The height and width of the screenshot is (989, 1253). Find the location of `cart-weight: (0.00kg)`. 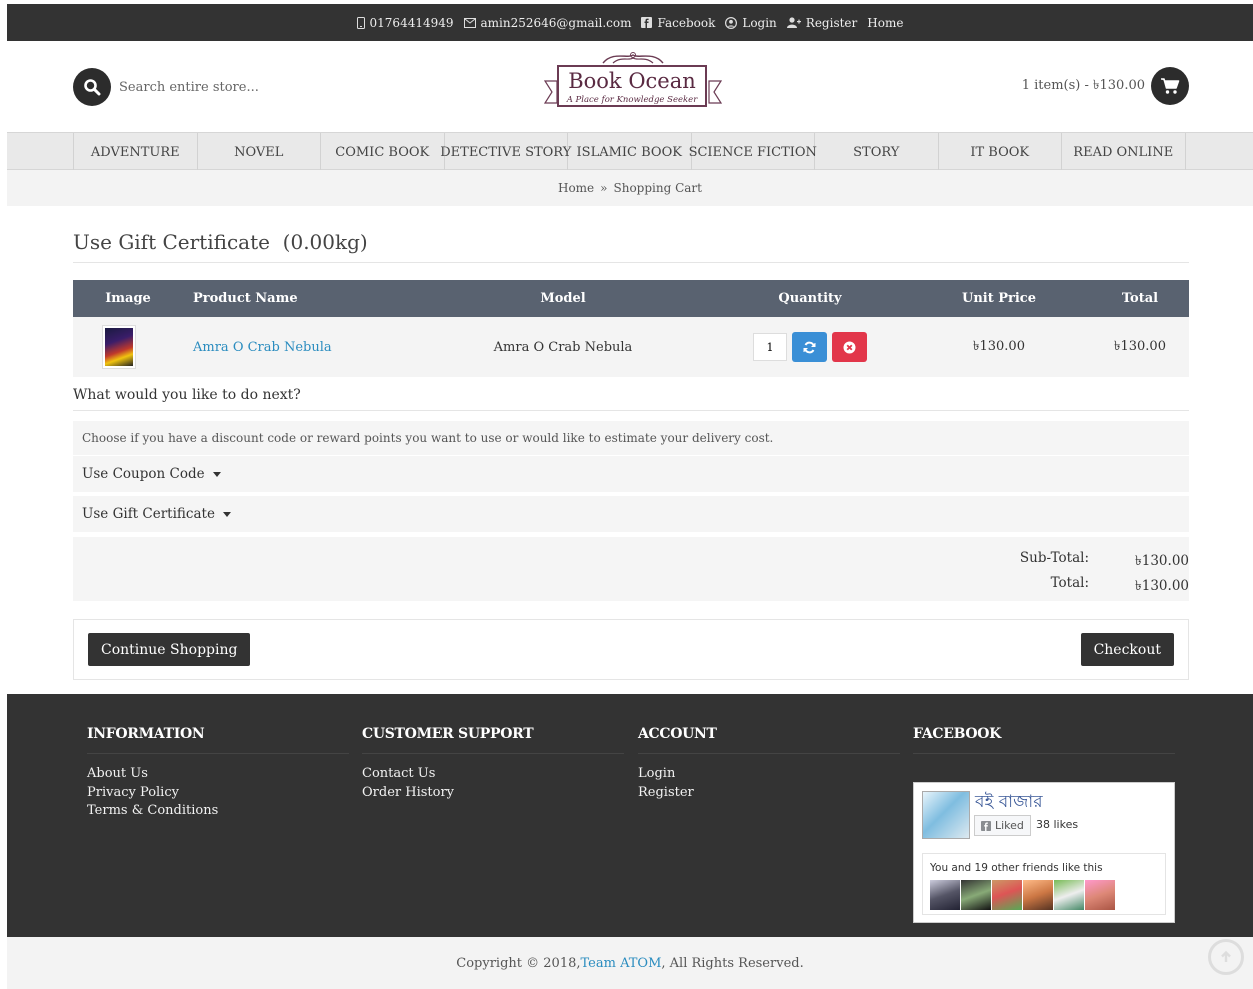

cart-weight: (0.00kg) is located at coordinates (325, 242).